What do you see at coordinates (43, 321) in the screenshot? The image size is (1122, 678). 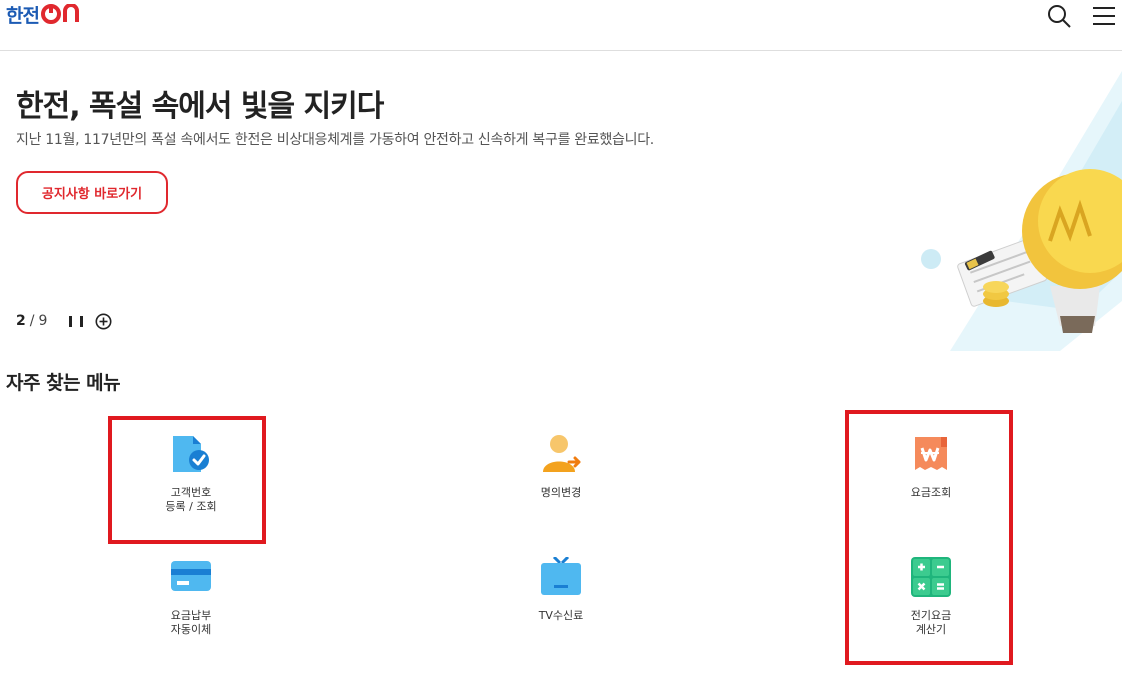 I see `slide-total: 9` at bounding box center [43, 321].